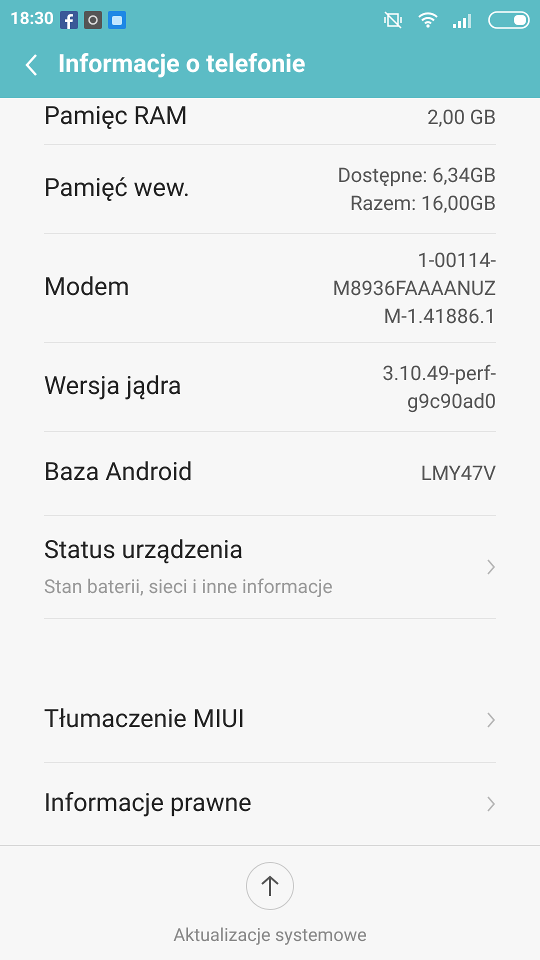  What do you see at coordinates (270, 720) in the screenshot?
I see `settings-row: Tłumaczenie MIUI` at bounding box center [270, 720].